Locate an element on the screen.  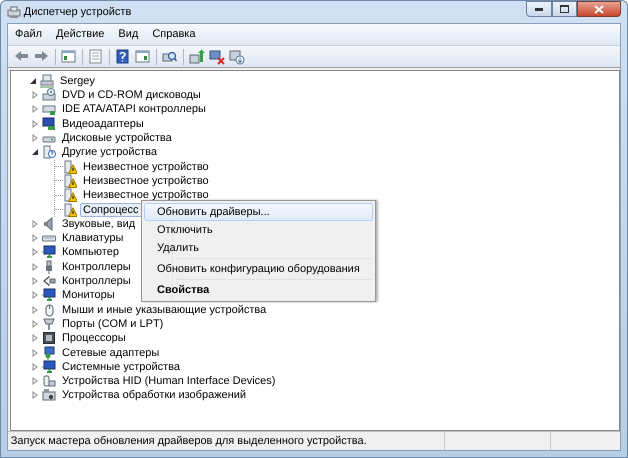
port-icon is located at coordinates (49, 323).